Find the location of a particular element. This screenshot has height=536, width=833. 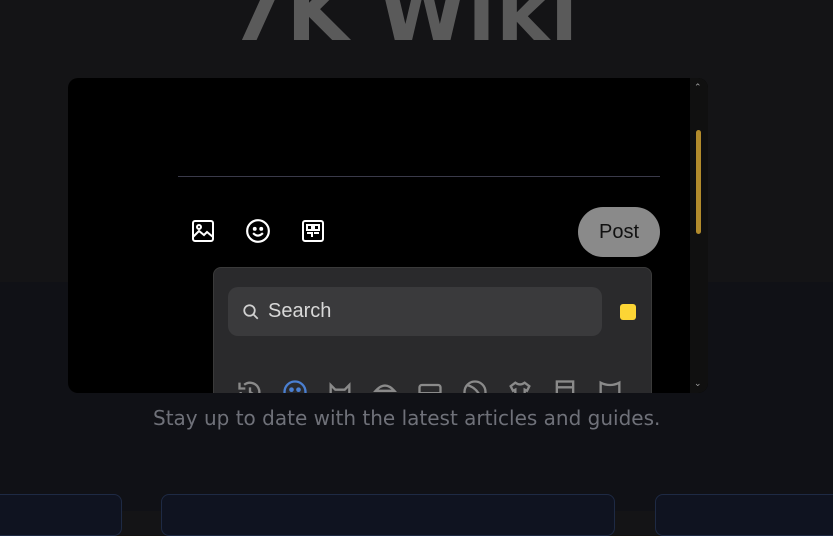

scroll-up-icon: ⌃ is located at coordinates (698, 87).